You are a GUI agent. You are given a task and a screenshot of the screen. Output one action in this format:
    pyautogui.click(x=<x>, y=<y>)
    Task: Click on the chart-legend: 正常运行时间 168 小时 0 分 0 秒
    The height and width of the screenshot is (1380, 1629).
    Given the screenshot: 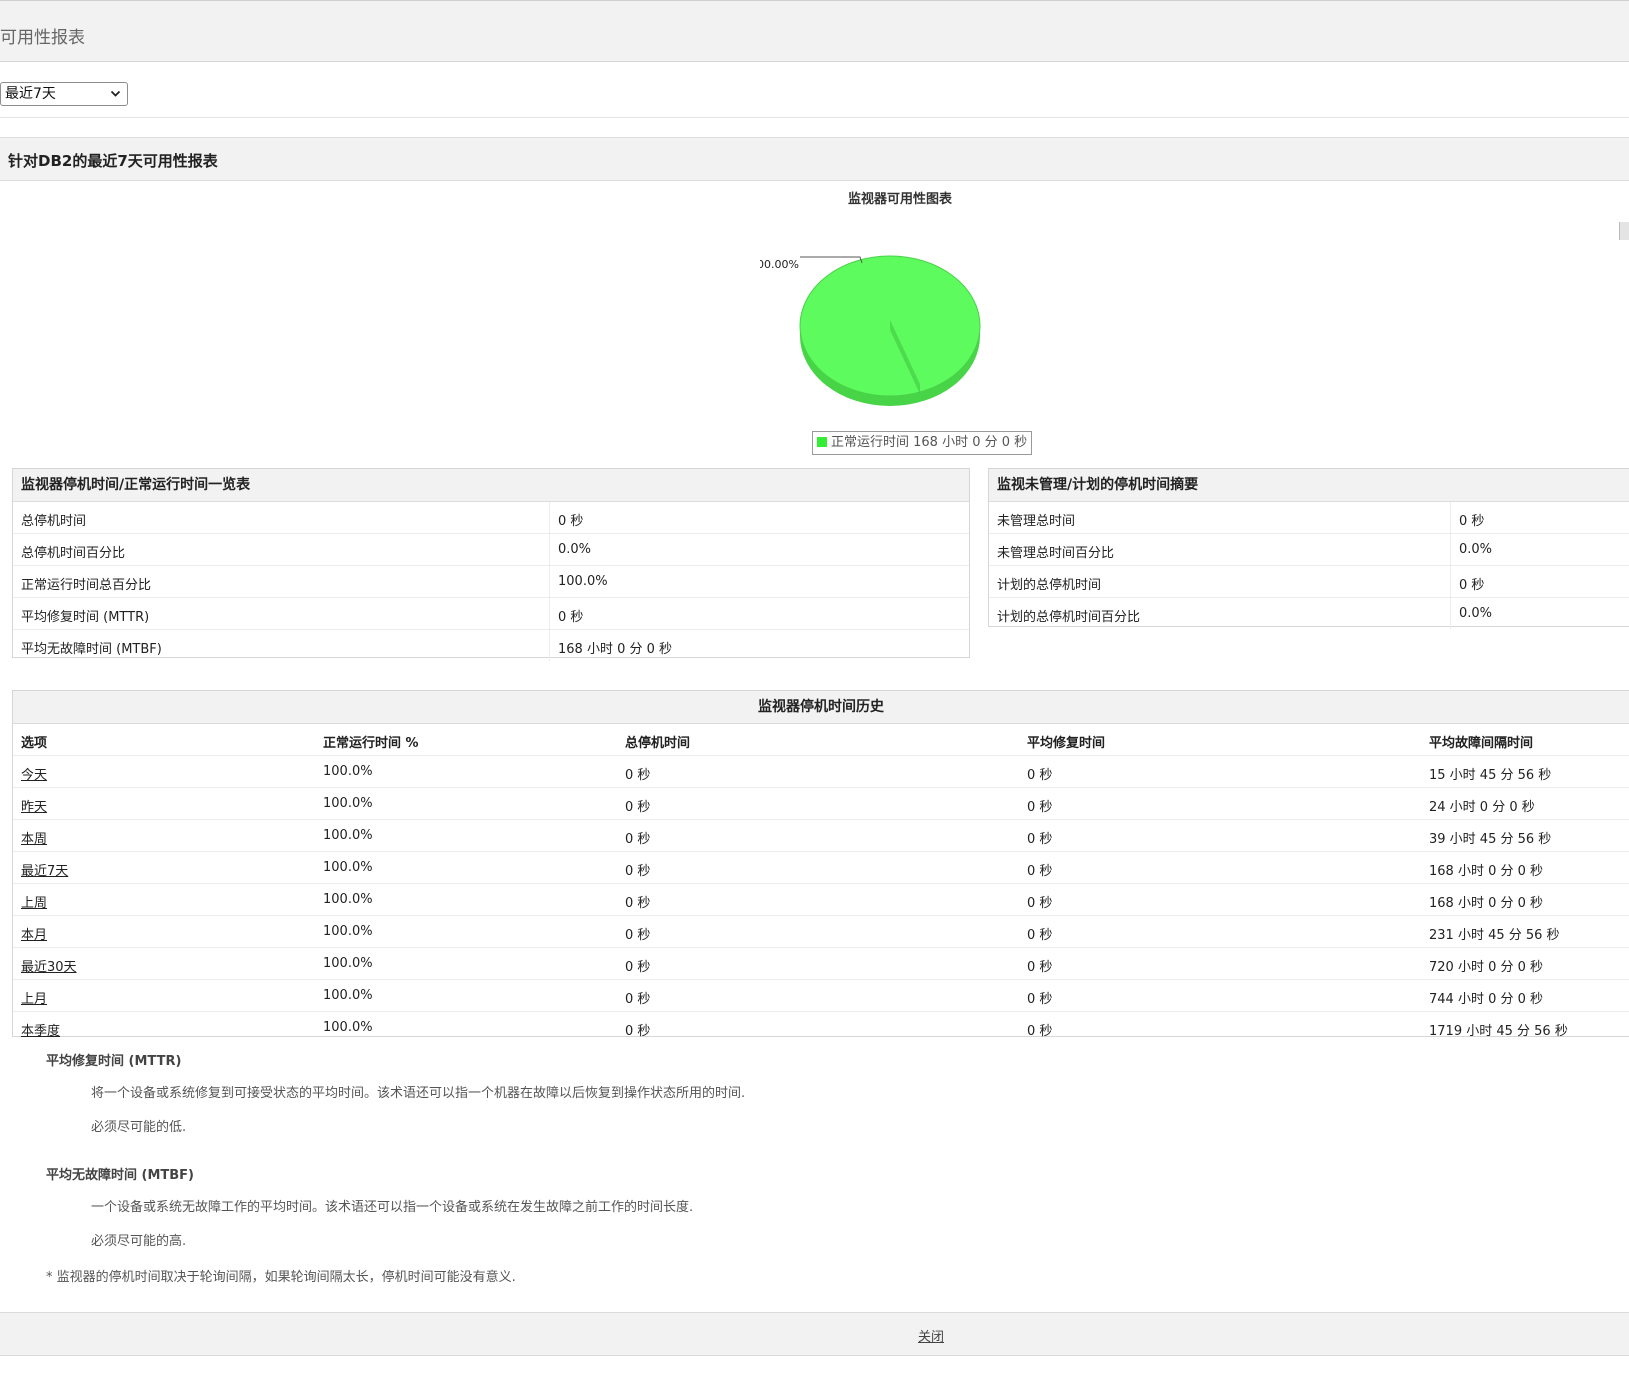 What is the action you would take?
    pyautogui.click(x=922, y=443)
    